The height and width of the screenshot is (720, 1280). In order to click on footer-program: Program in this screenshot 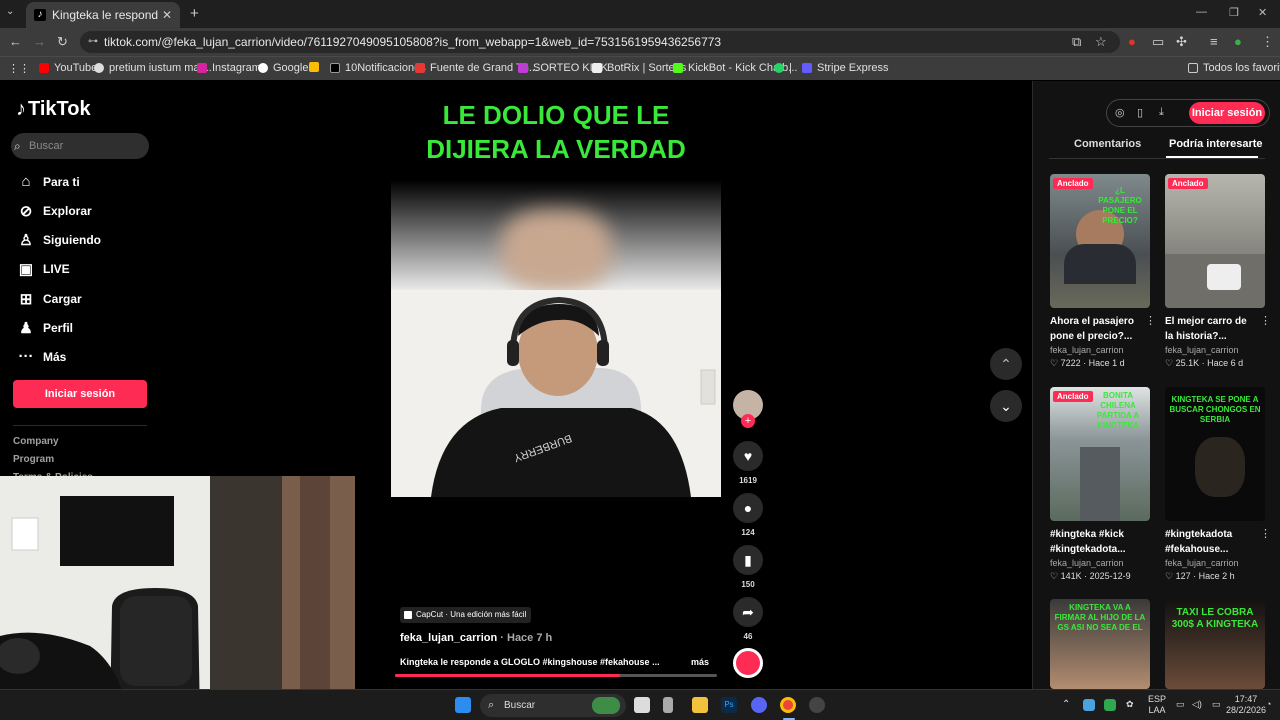, I will do `click(33, 459)`.